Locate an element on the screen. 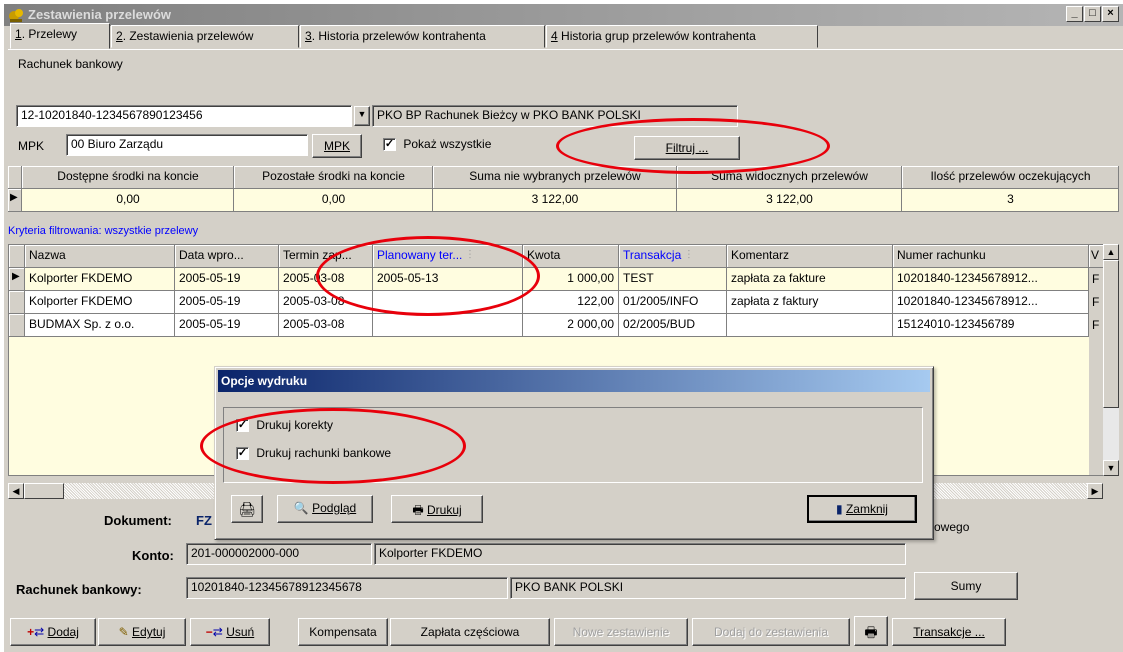  scroll-down-icon: ▼ is located at coordinates (1111, 468).